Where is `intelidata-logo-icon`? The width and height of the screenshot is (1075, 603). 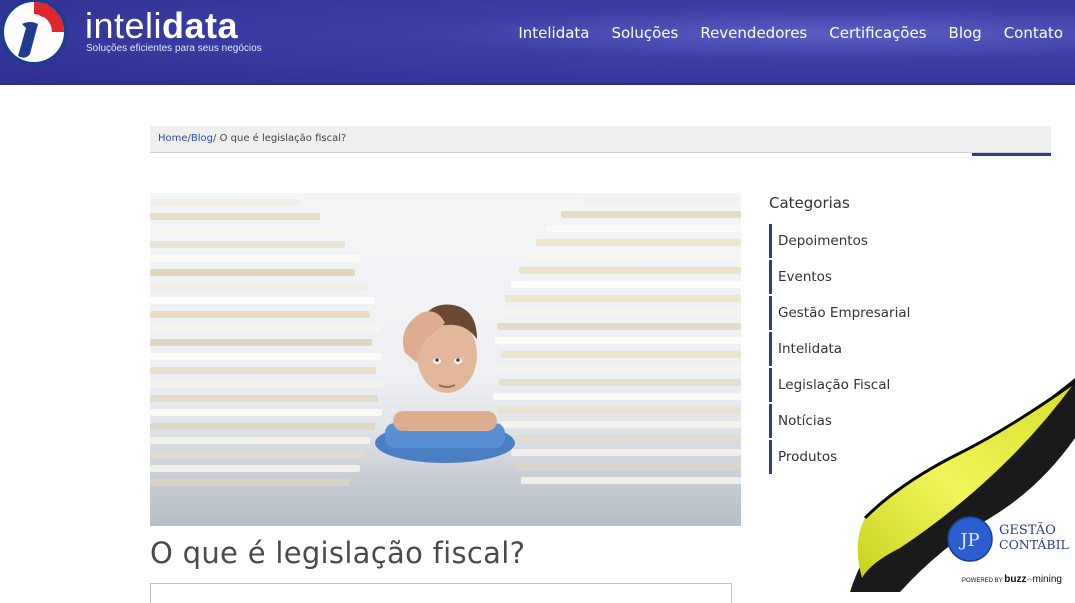
intelidata-logo-icon is located at coordinates (37, 36).